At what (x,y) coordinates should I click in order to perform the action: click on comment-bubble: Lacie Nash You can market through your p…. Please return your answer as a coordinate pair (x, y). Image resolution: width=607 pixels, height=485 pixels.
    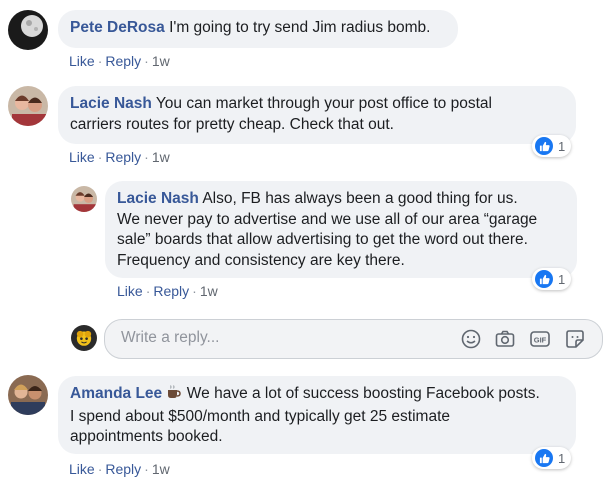
    Looking at the image, I should click on (317, 115).